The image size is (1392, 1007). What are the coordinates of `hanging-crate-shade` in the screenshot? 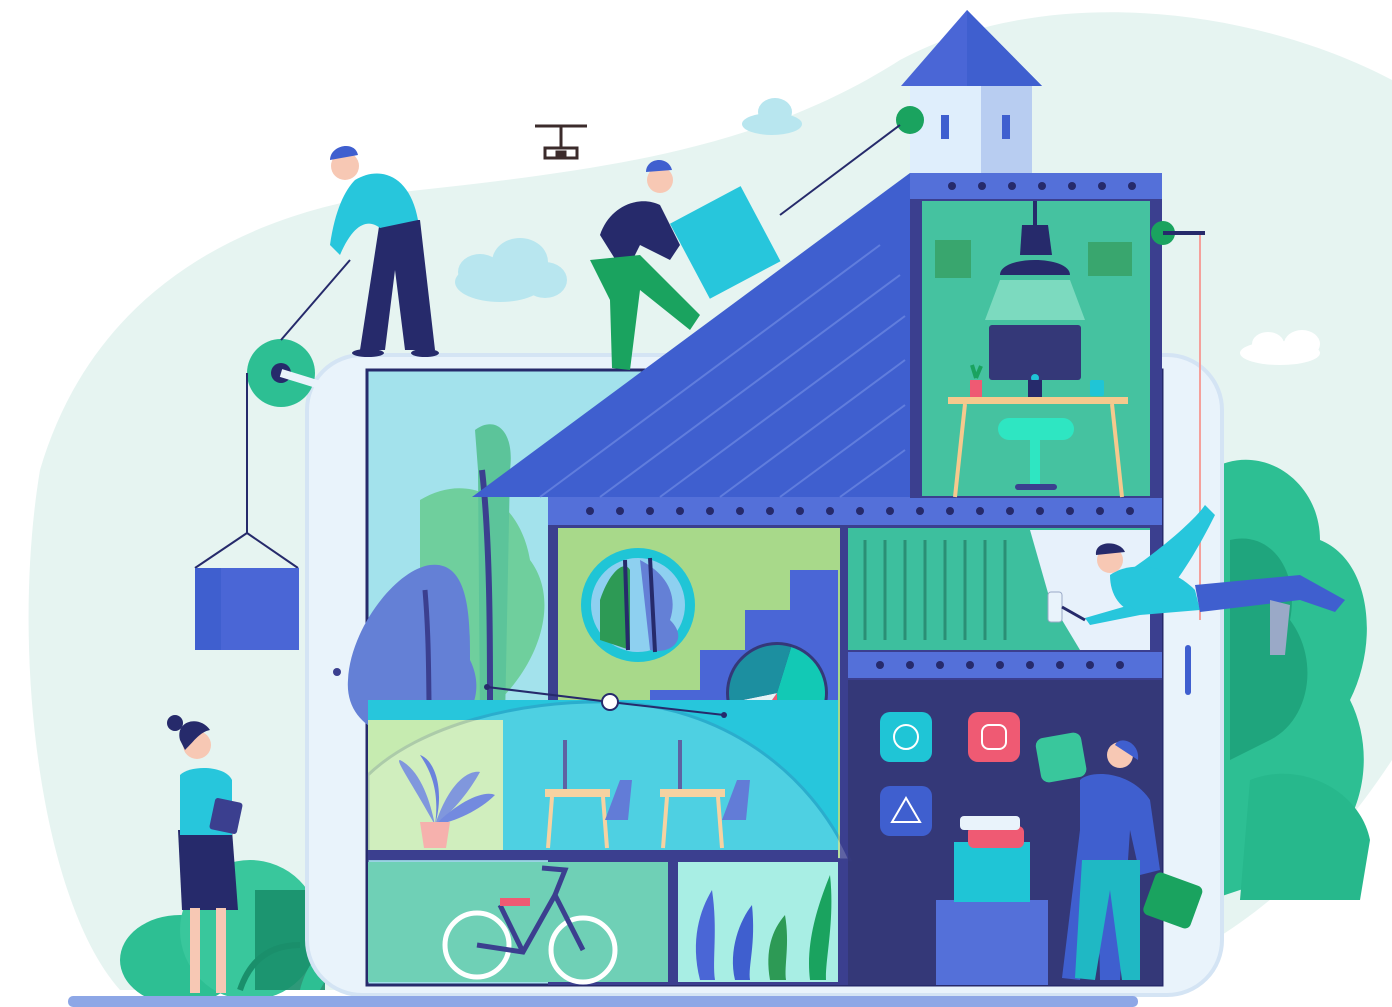 It's located at (208, 609).